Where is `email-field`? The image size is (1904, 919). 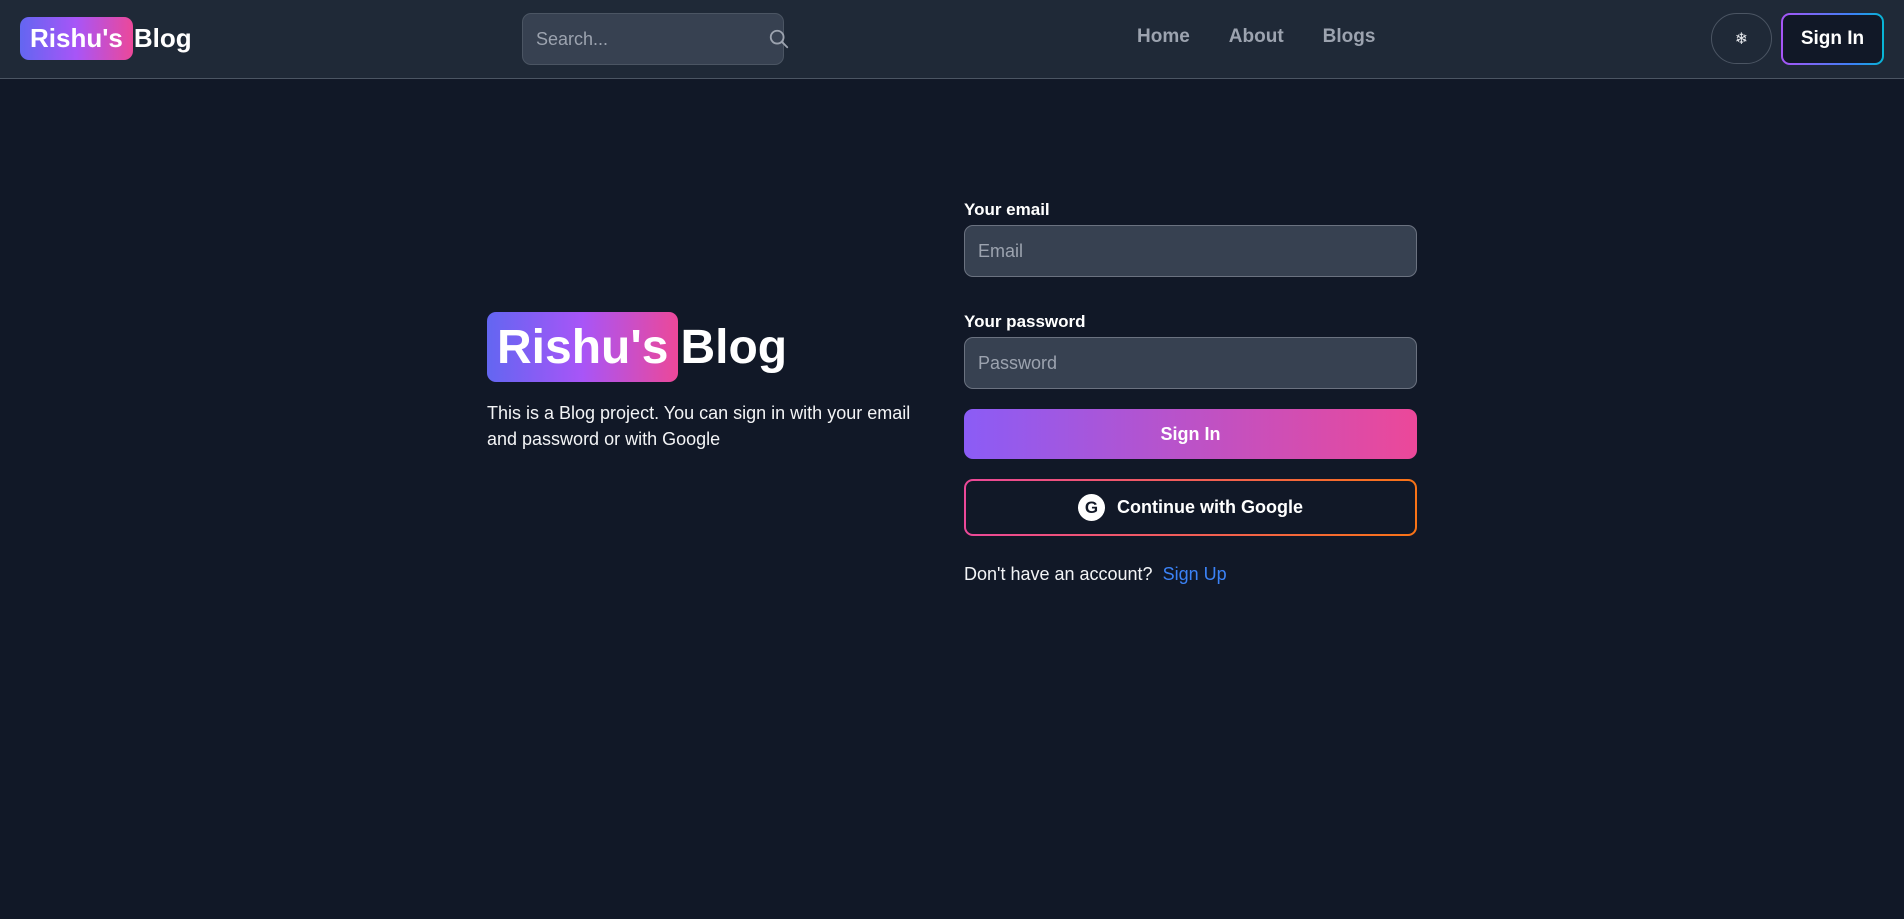 email-field is located at coordinates (1190, 251).